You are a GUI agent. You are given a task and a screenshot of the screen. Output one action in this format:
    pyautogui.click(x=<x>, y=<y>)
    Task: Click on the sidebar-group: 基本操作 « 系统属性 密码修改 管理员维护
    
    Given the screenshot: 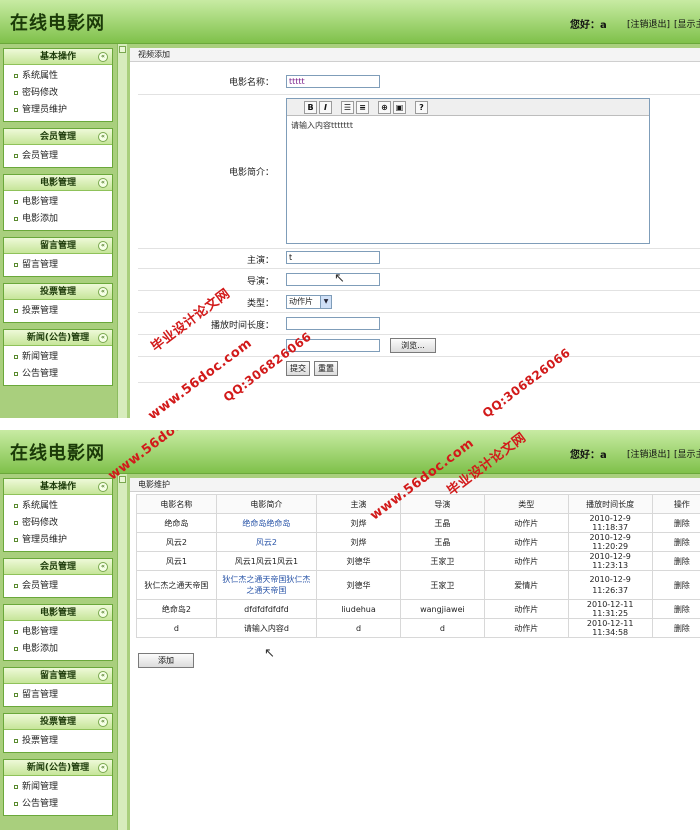 What is the action you would take?
    pyautogui.click(x=58, y=85)
    